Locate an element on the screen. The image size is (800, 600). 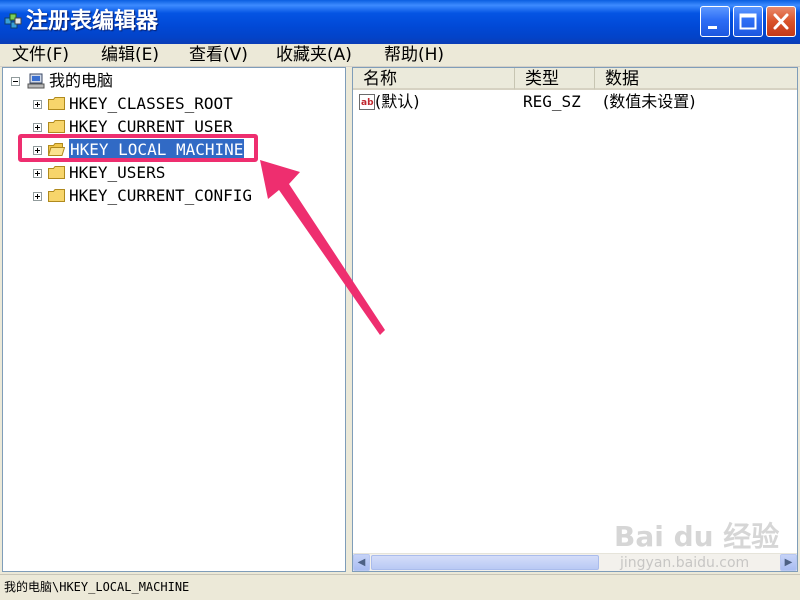
maximize-icon is located at coordinates (748, 21).